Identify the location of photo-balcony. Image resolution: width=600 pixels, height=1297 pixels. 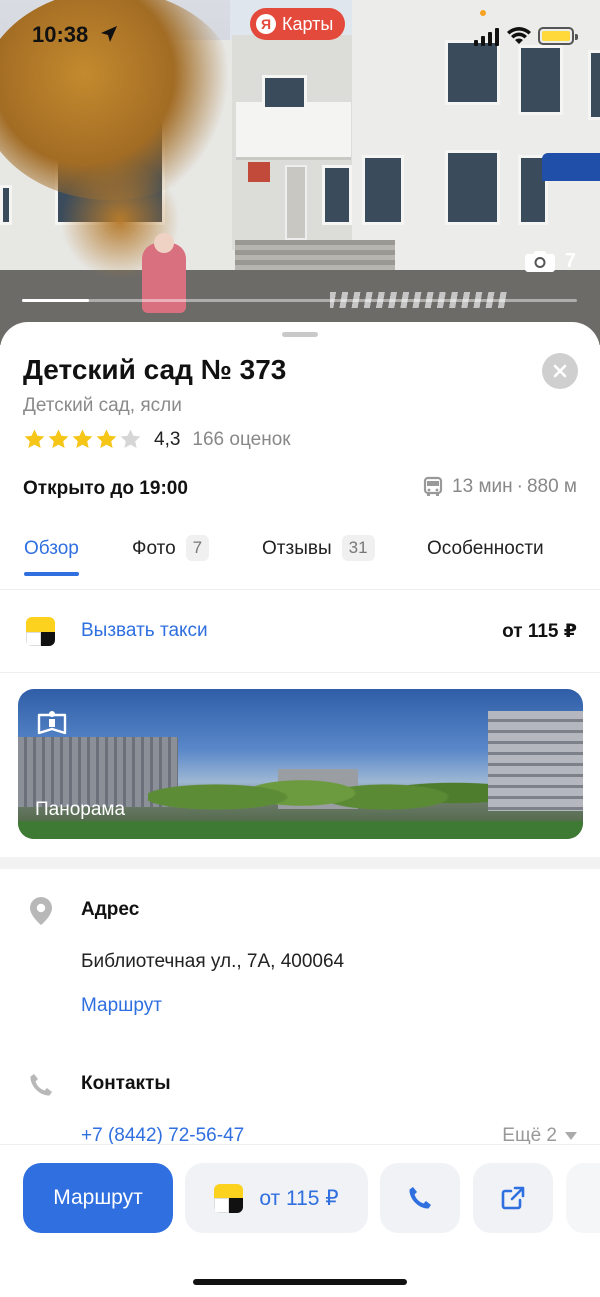
(293, 131).